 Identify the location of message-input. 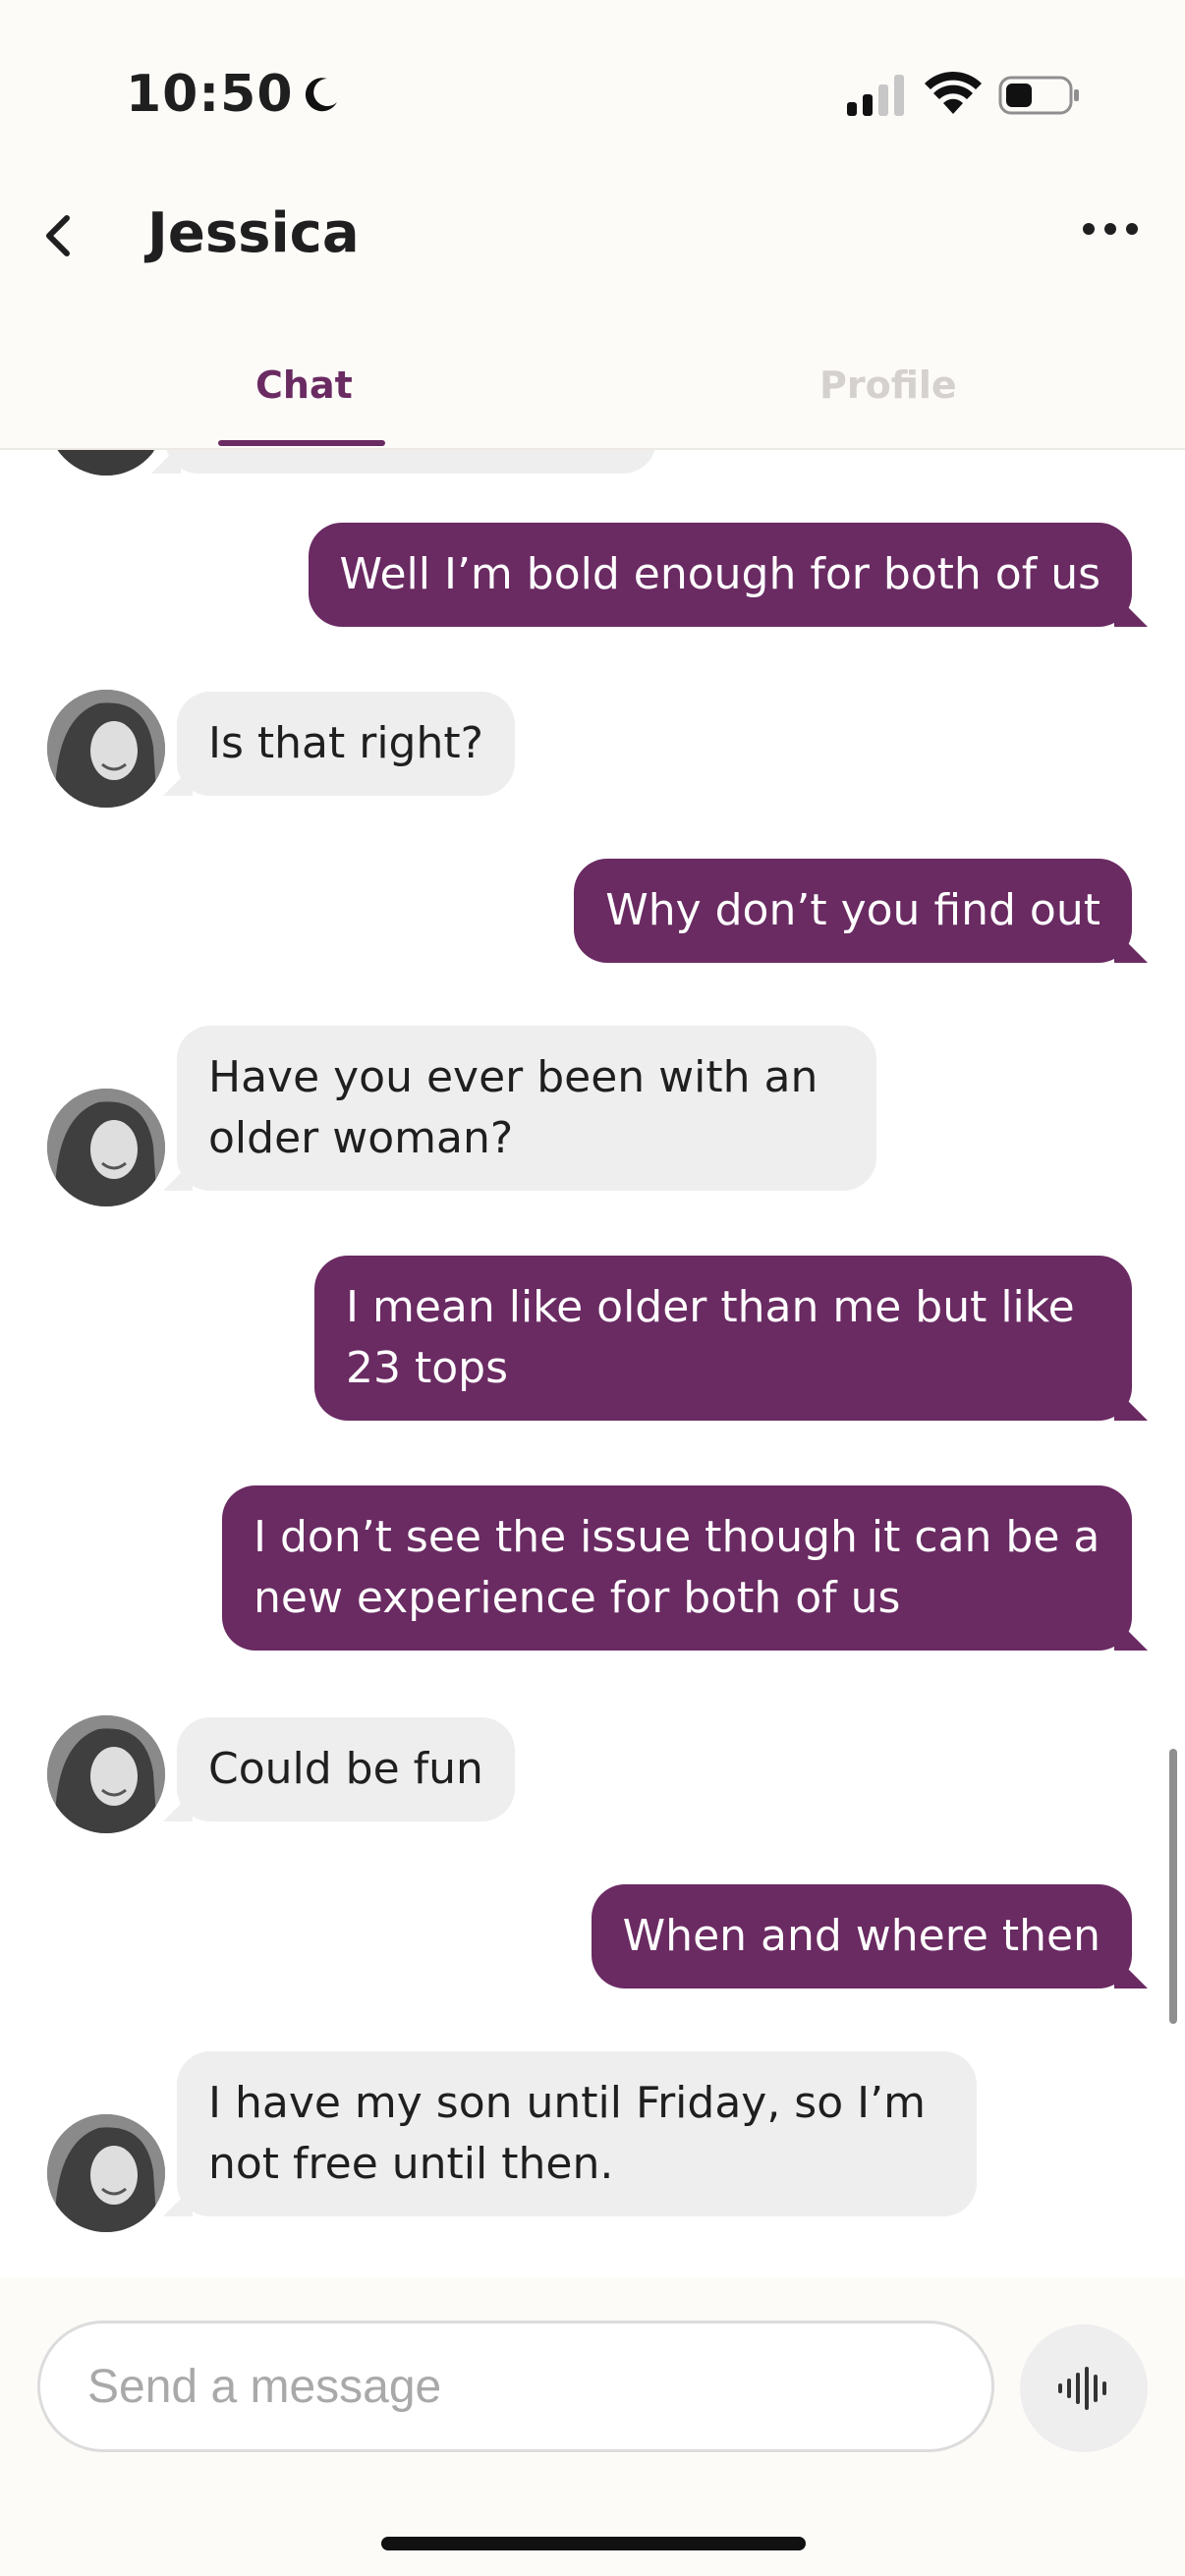
(515, 2386).